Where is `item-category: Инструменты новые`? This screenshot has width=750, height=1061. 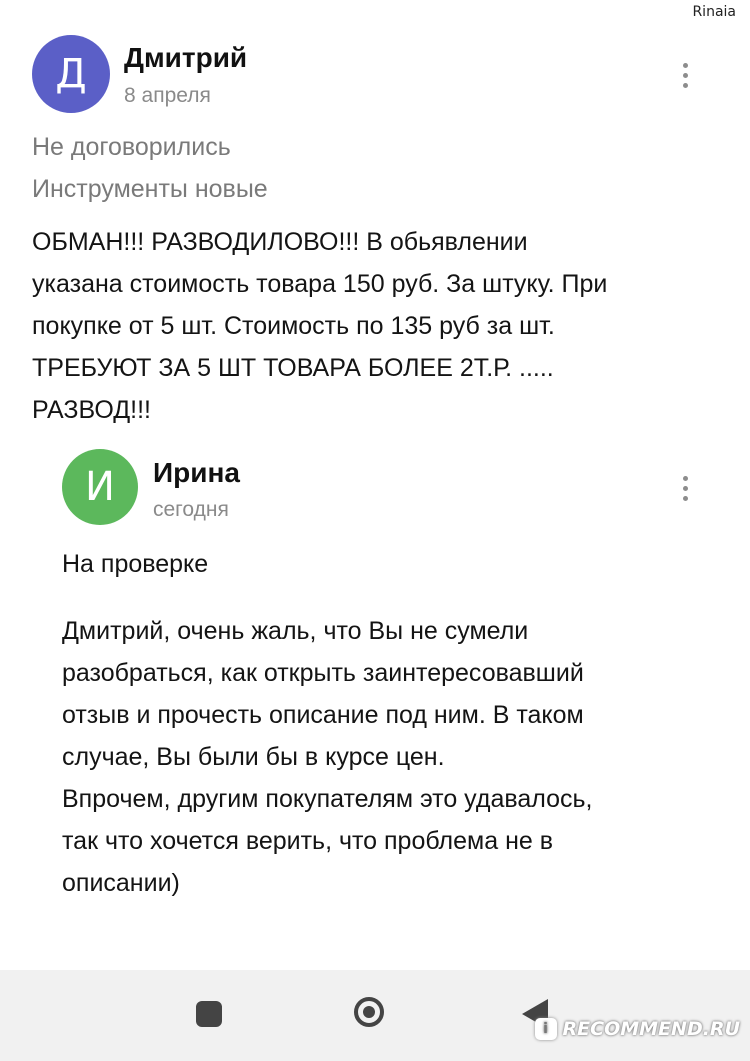
item-category: Инструменты новые is located at coordinates (150, 189).